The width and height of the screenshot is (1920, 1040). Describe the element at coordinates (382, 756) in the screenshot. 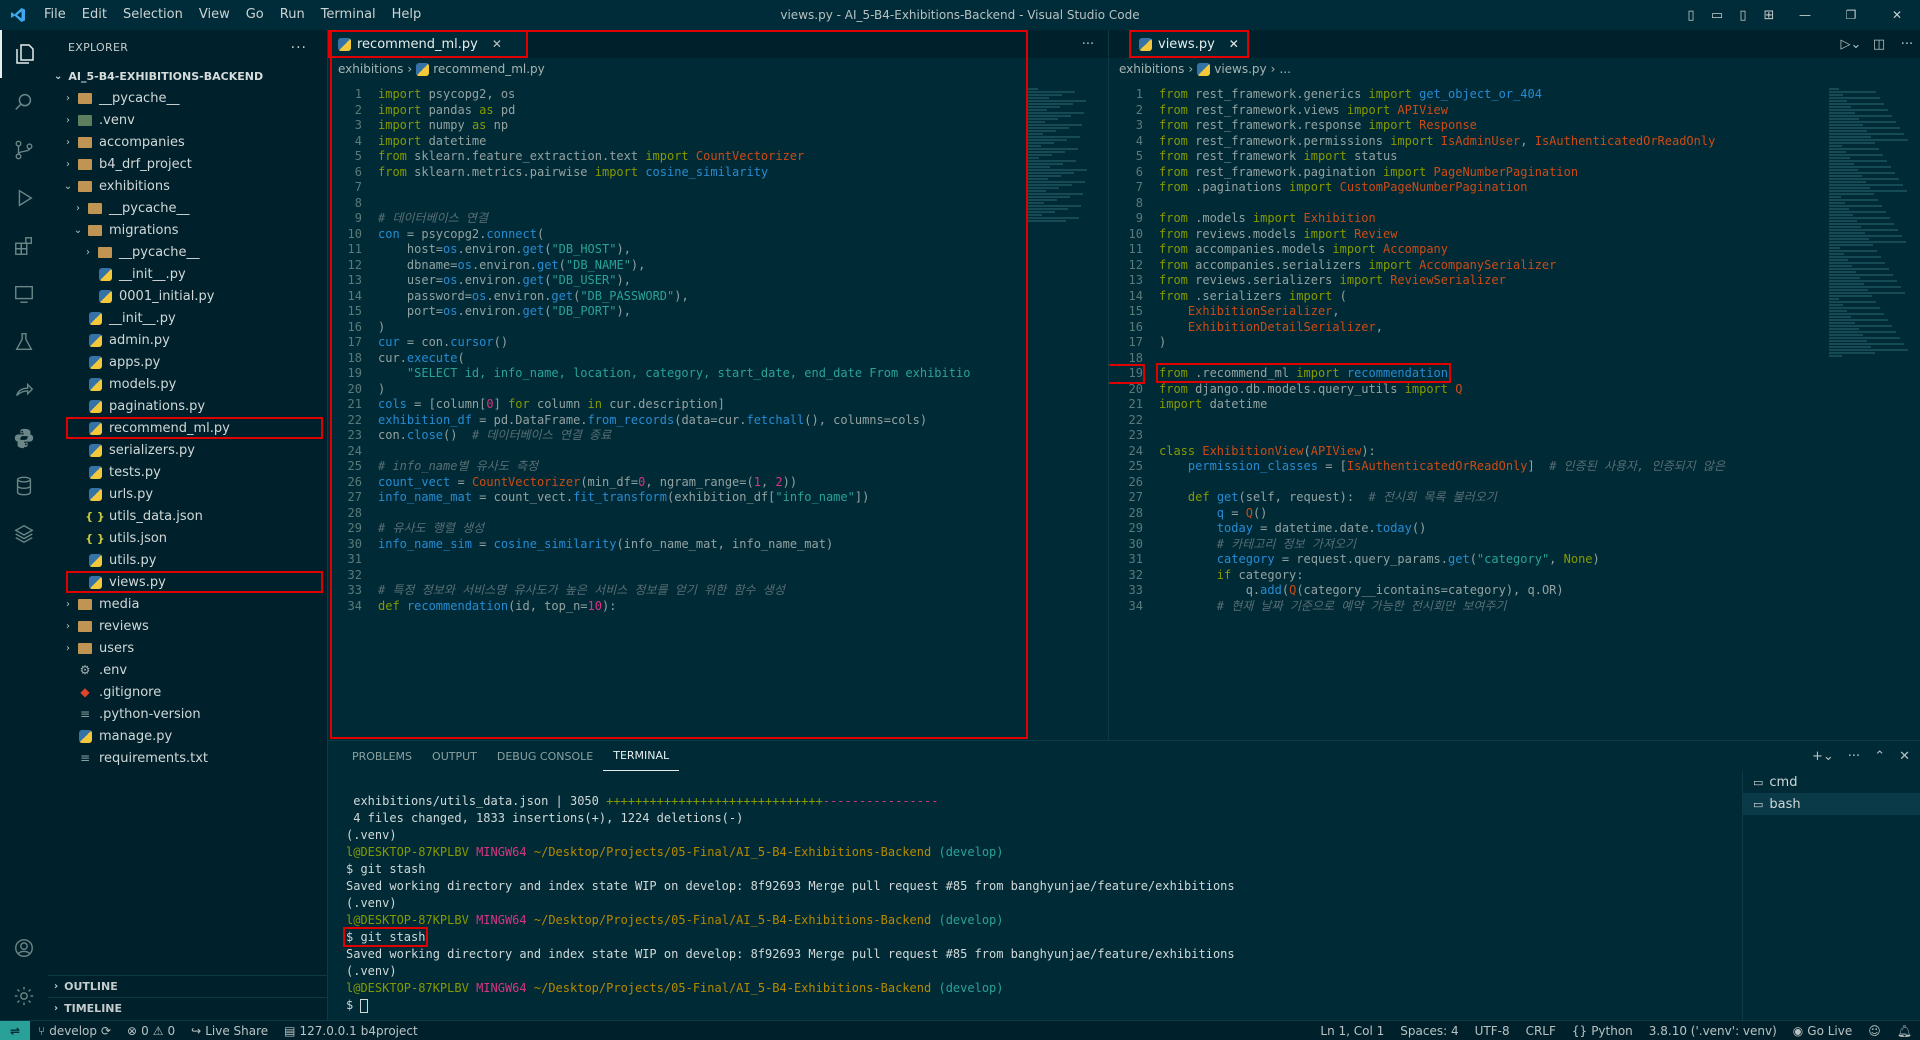

I see `panel-tab-problems: PROBLEMS` at that location.